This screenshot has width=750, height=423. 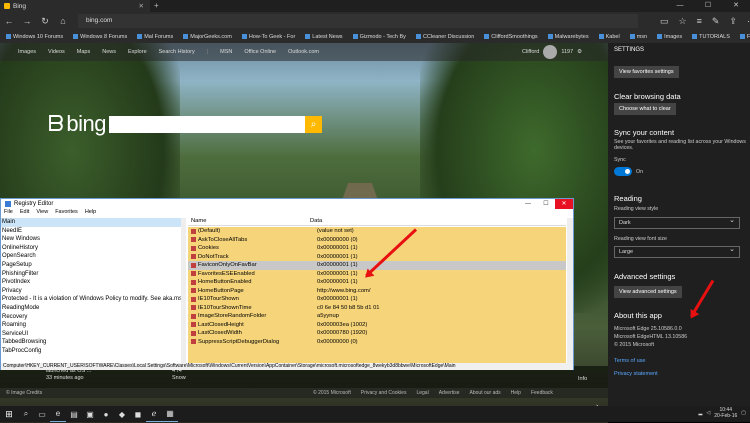 I want to click on tree-item: PivotIndex, so click(x=93, y=282).